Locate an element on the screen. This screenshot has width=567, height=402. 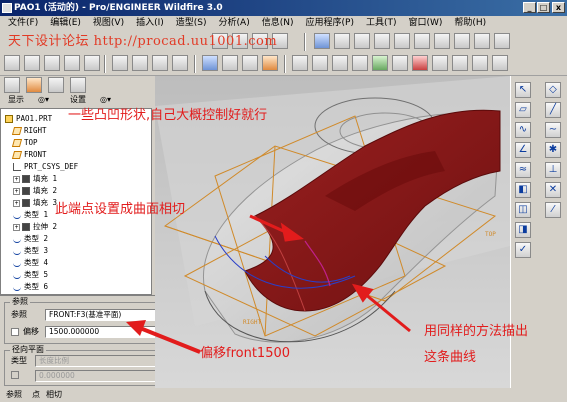
menu-applications: 应用程序(P) is located at coordinates (328, 23).